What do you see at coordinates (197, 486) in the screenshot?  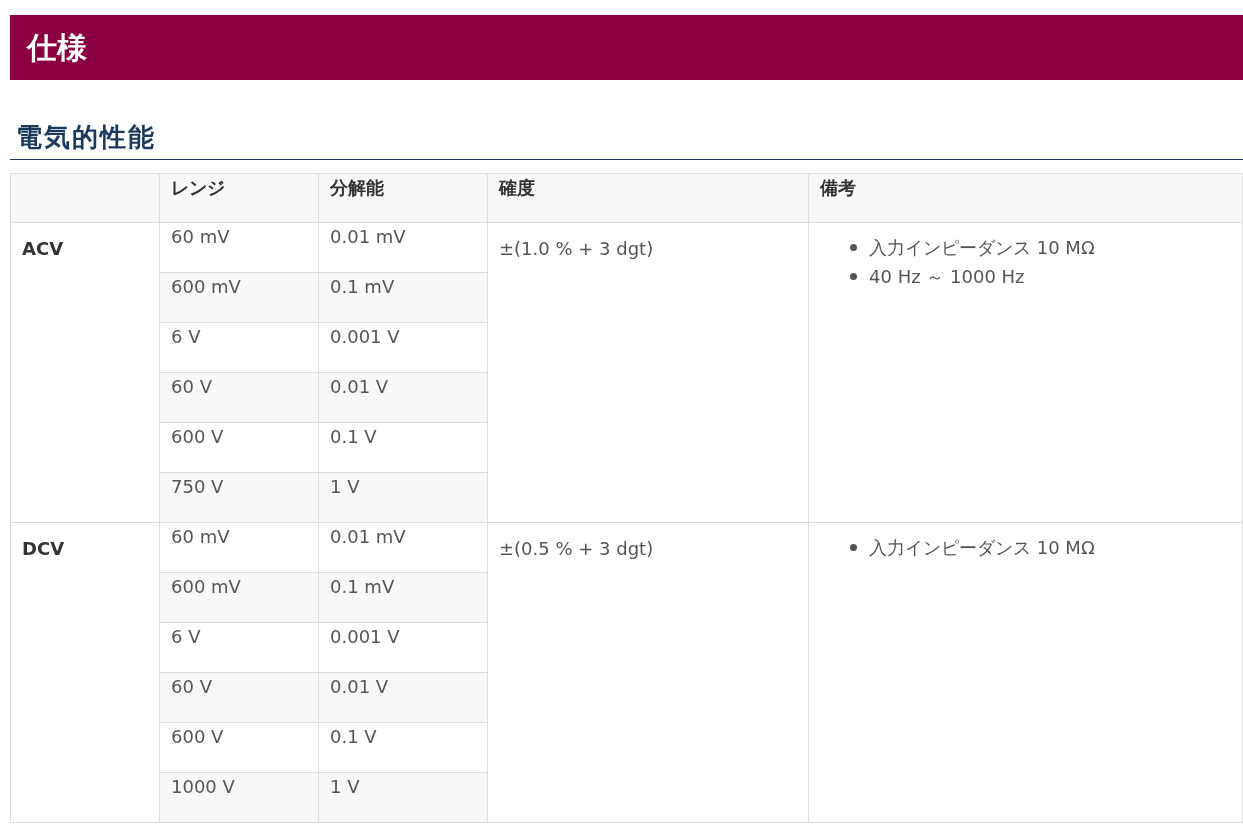 I see `range-value: 750 V` at bounding box center [197, 486].